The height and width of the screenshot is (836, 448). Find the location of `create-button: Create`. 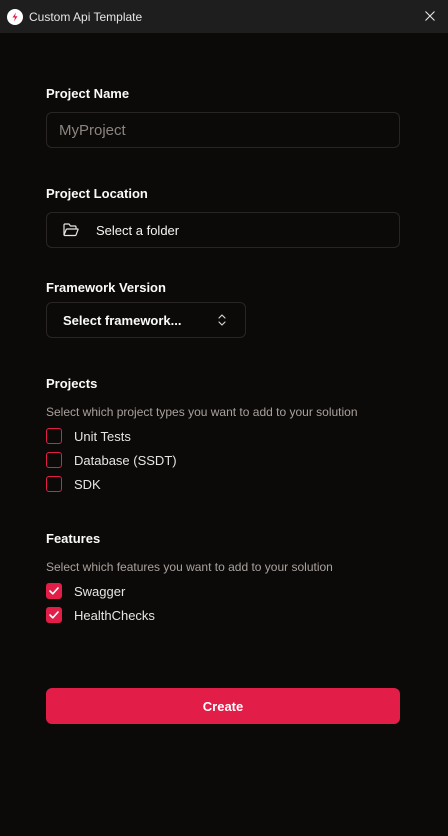

create-button: Create is located at coordinates (223, 706).